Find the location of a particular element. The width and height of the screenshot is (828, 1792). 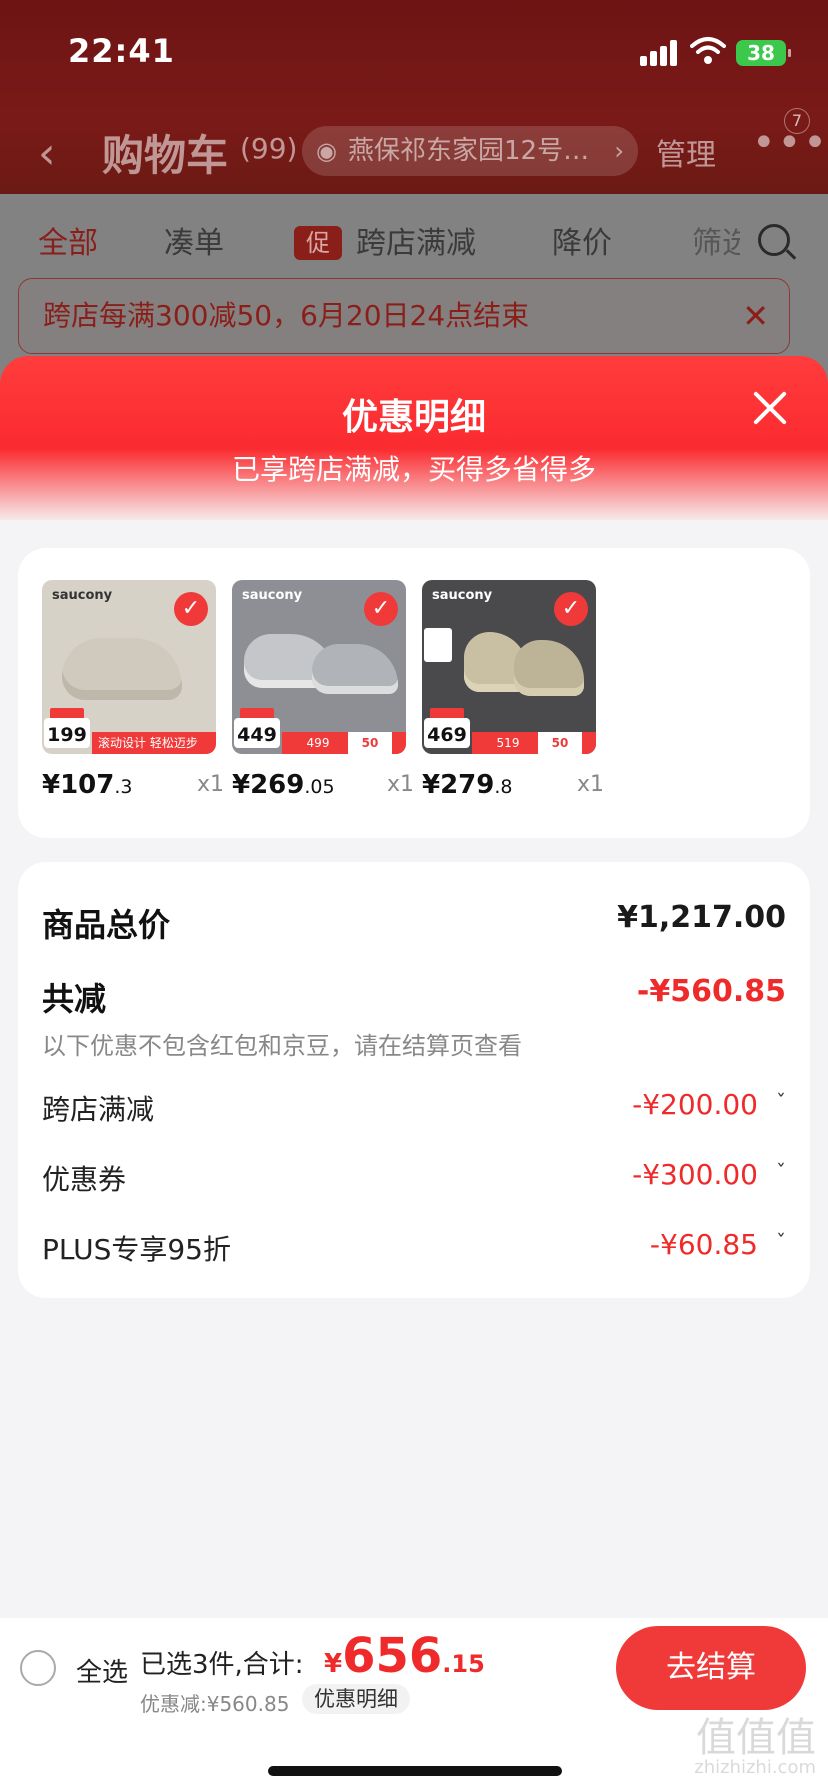

cart-count: (99) is located at coordinates (269, 148).